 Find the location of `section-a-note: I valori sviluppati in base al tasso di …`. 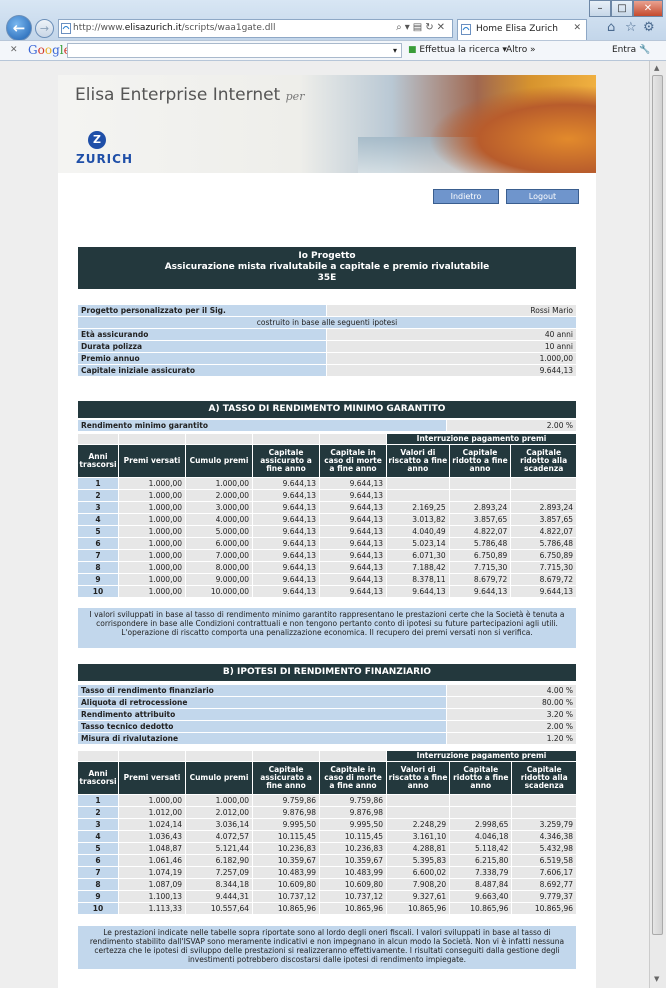

section-a-note: I valori sviluppati in base al tasso di … is located at coordinates (327, 628).